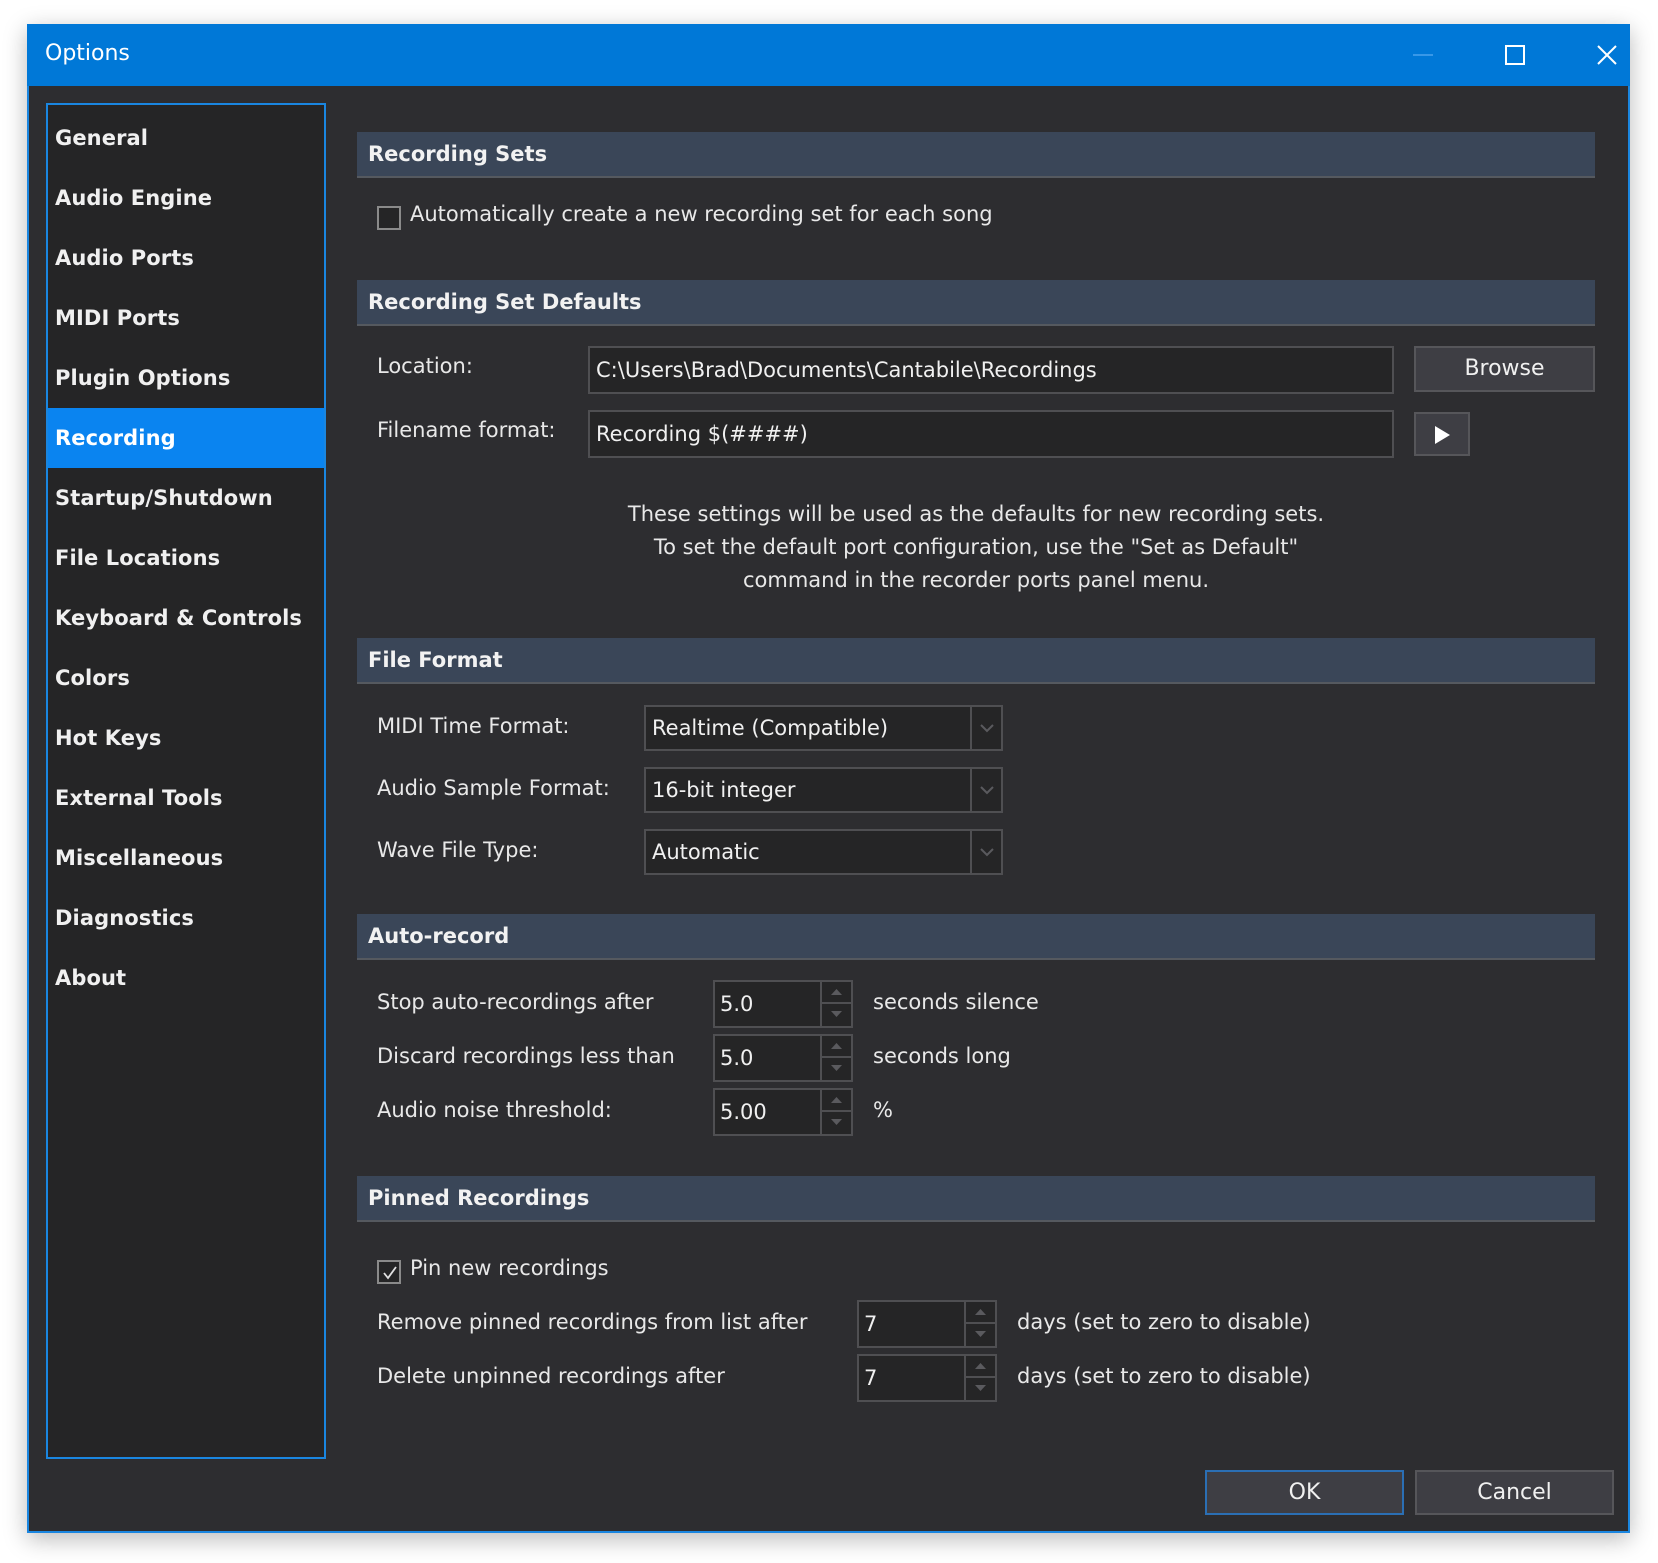 Image resolution: width=1658 pixels, height=1563 pixels. I want to click on ok-button: OK, so click(1304, 1492).